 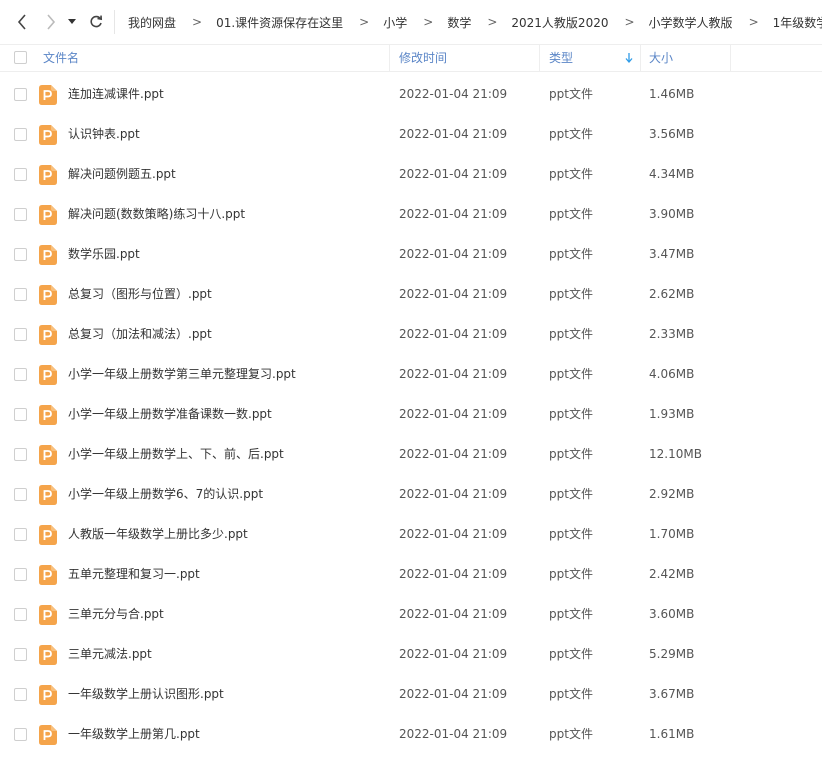 What do you see at coordinates (672, 534) in the screenshot?
I see `file-size: 1.70MB` at bounding box center [672, 534].